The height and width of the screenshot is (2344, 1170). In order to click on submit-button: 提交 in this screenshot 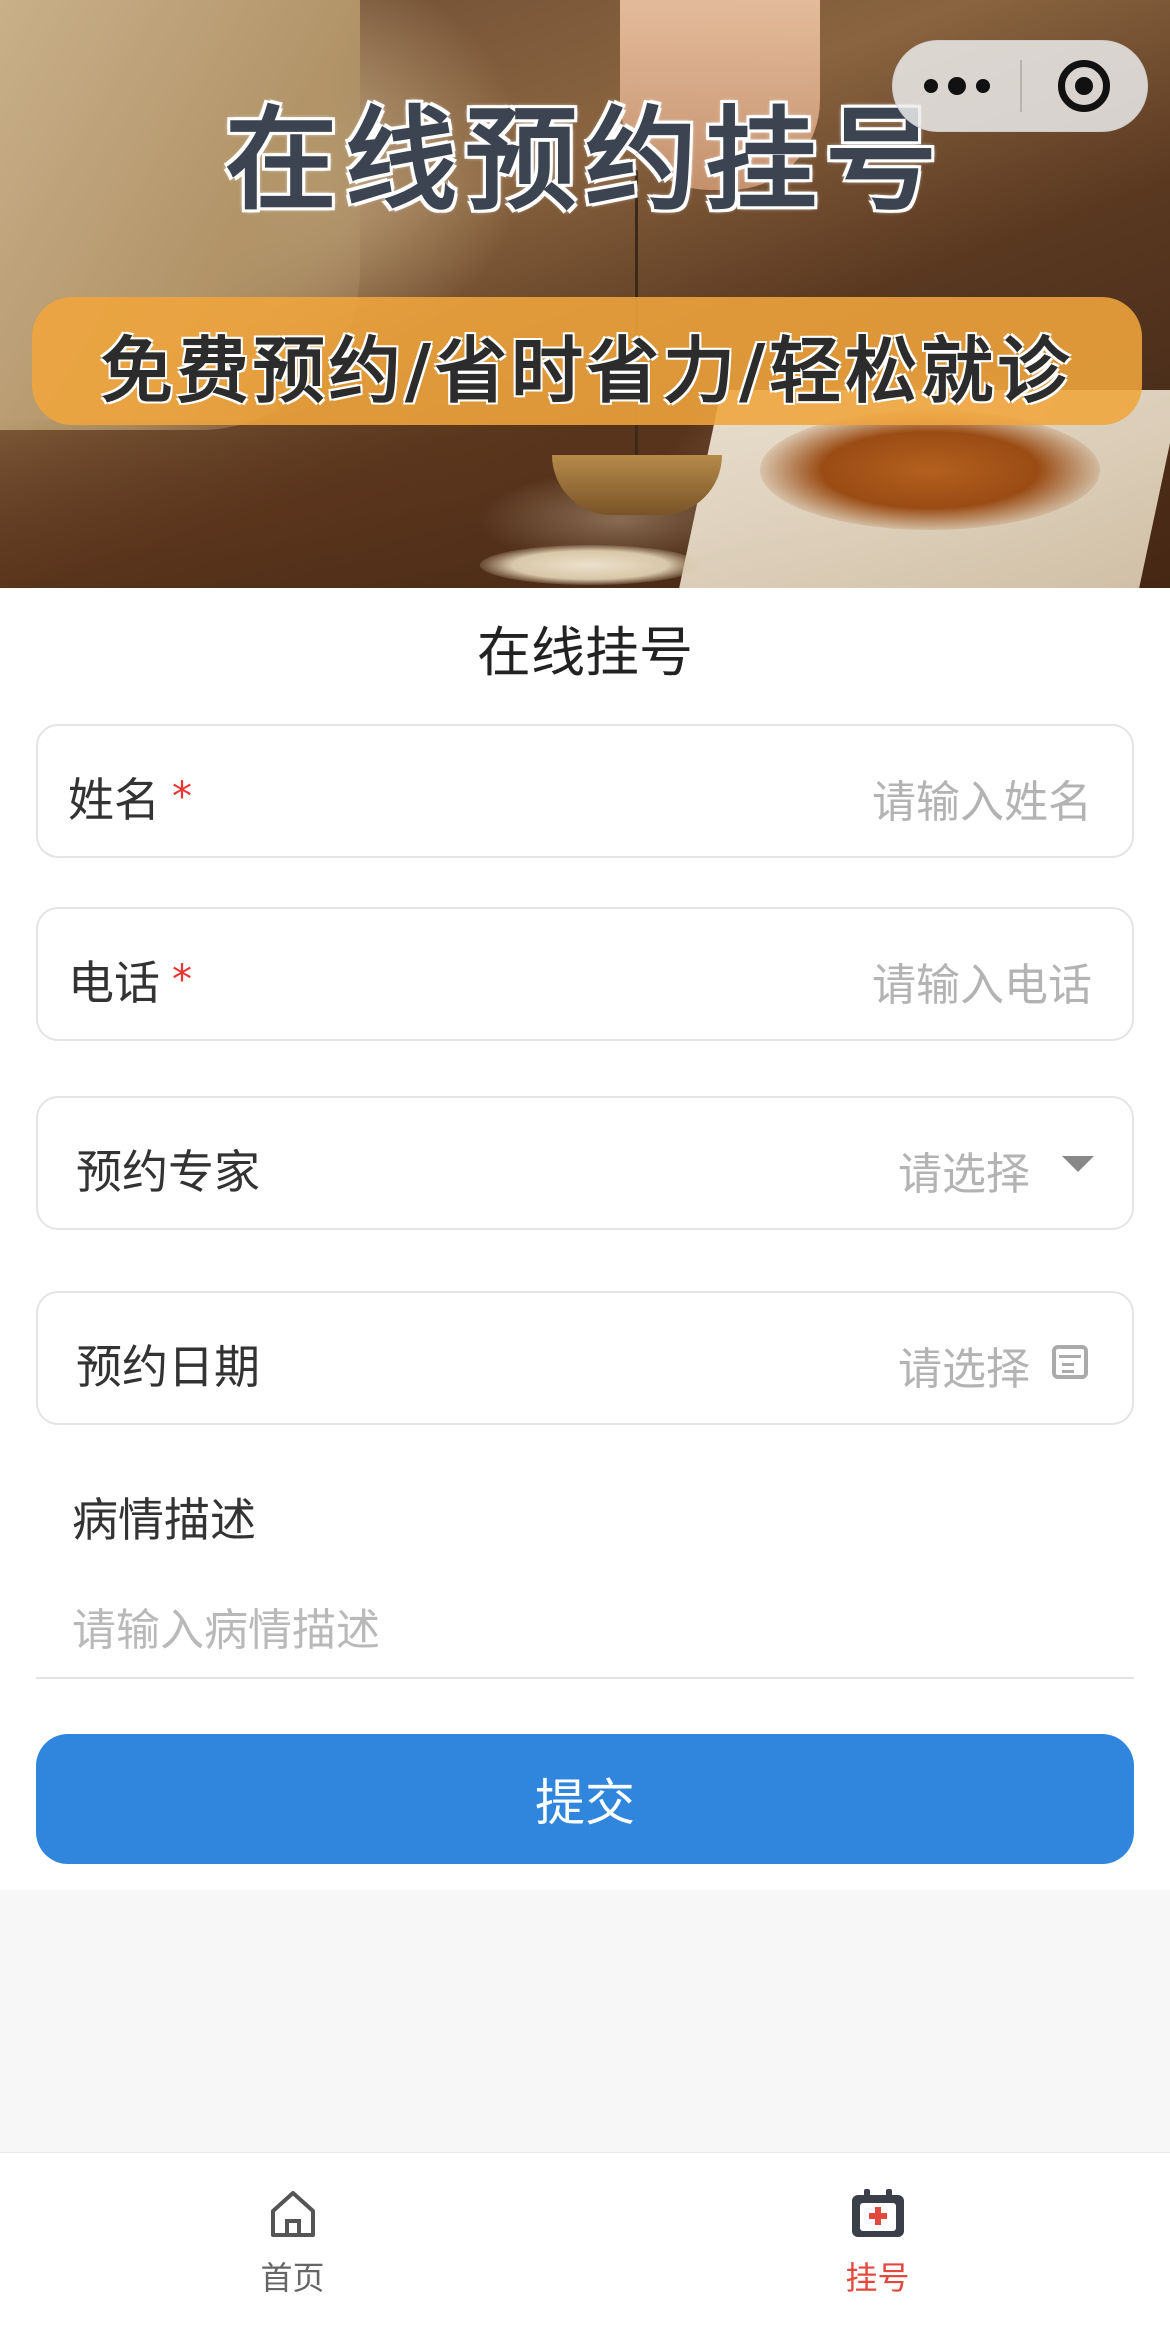, I will do `click(585, 1799)`.